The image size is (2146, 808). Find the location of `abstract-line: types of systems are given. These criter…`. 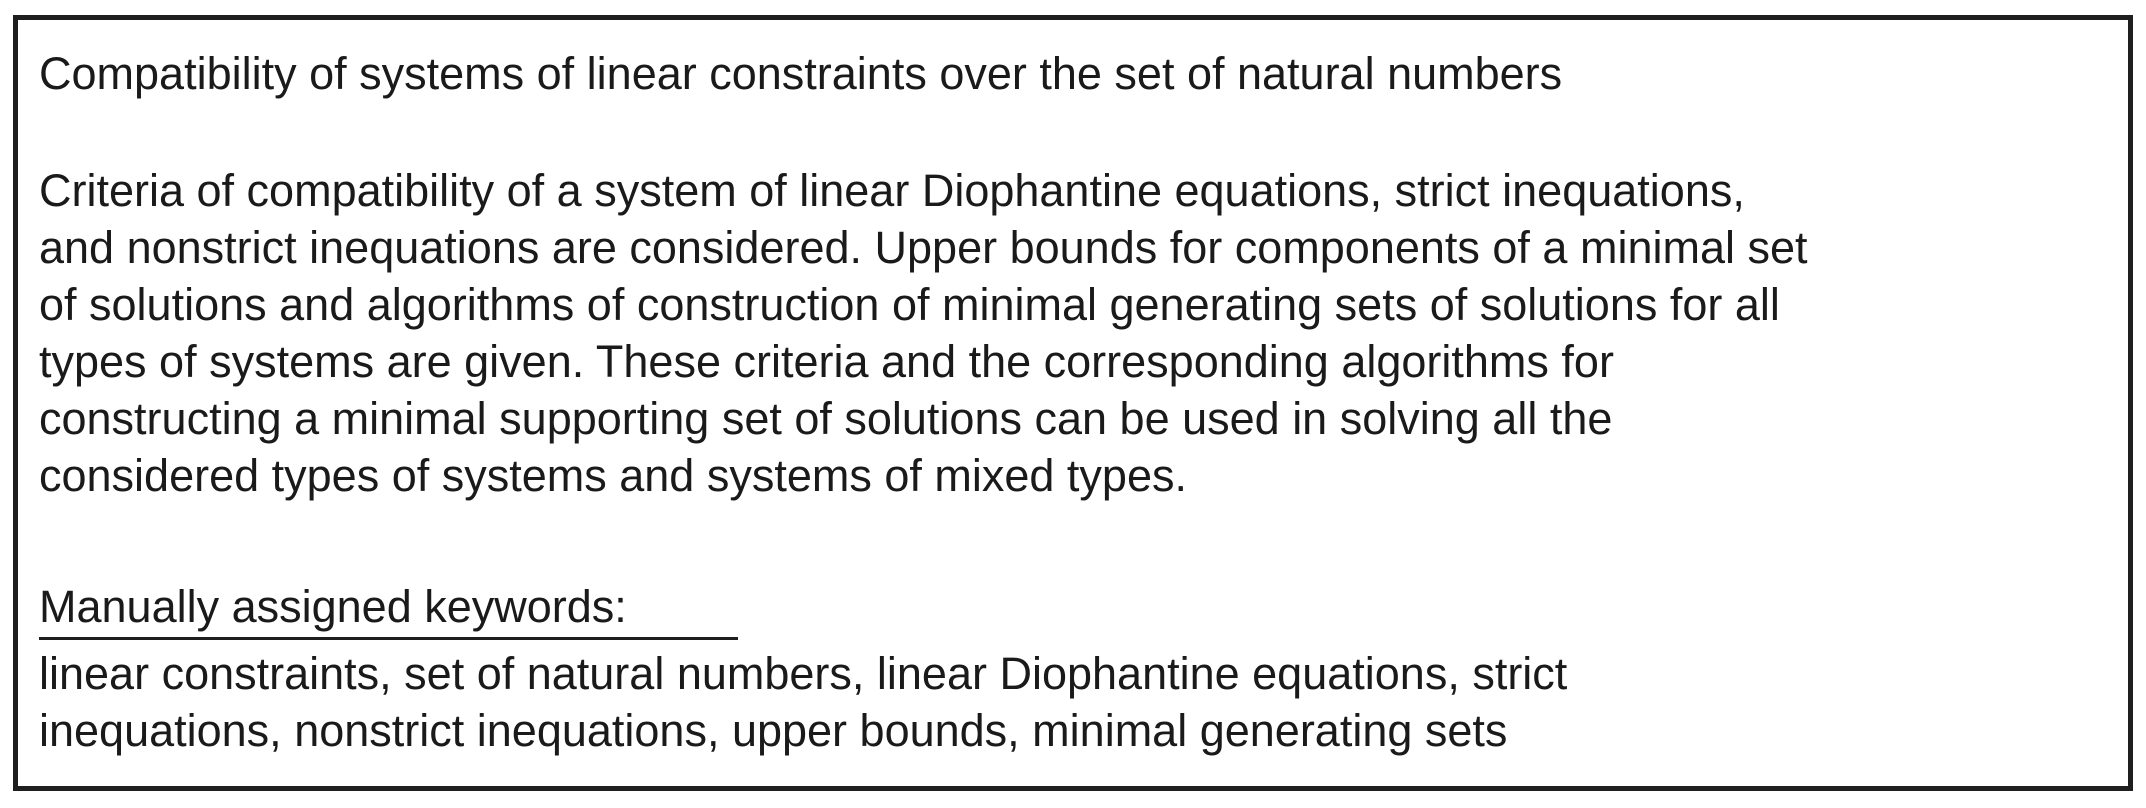

abstract-line: types of systems are given. These criter… is located at coordinates (826, 361).